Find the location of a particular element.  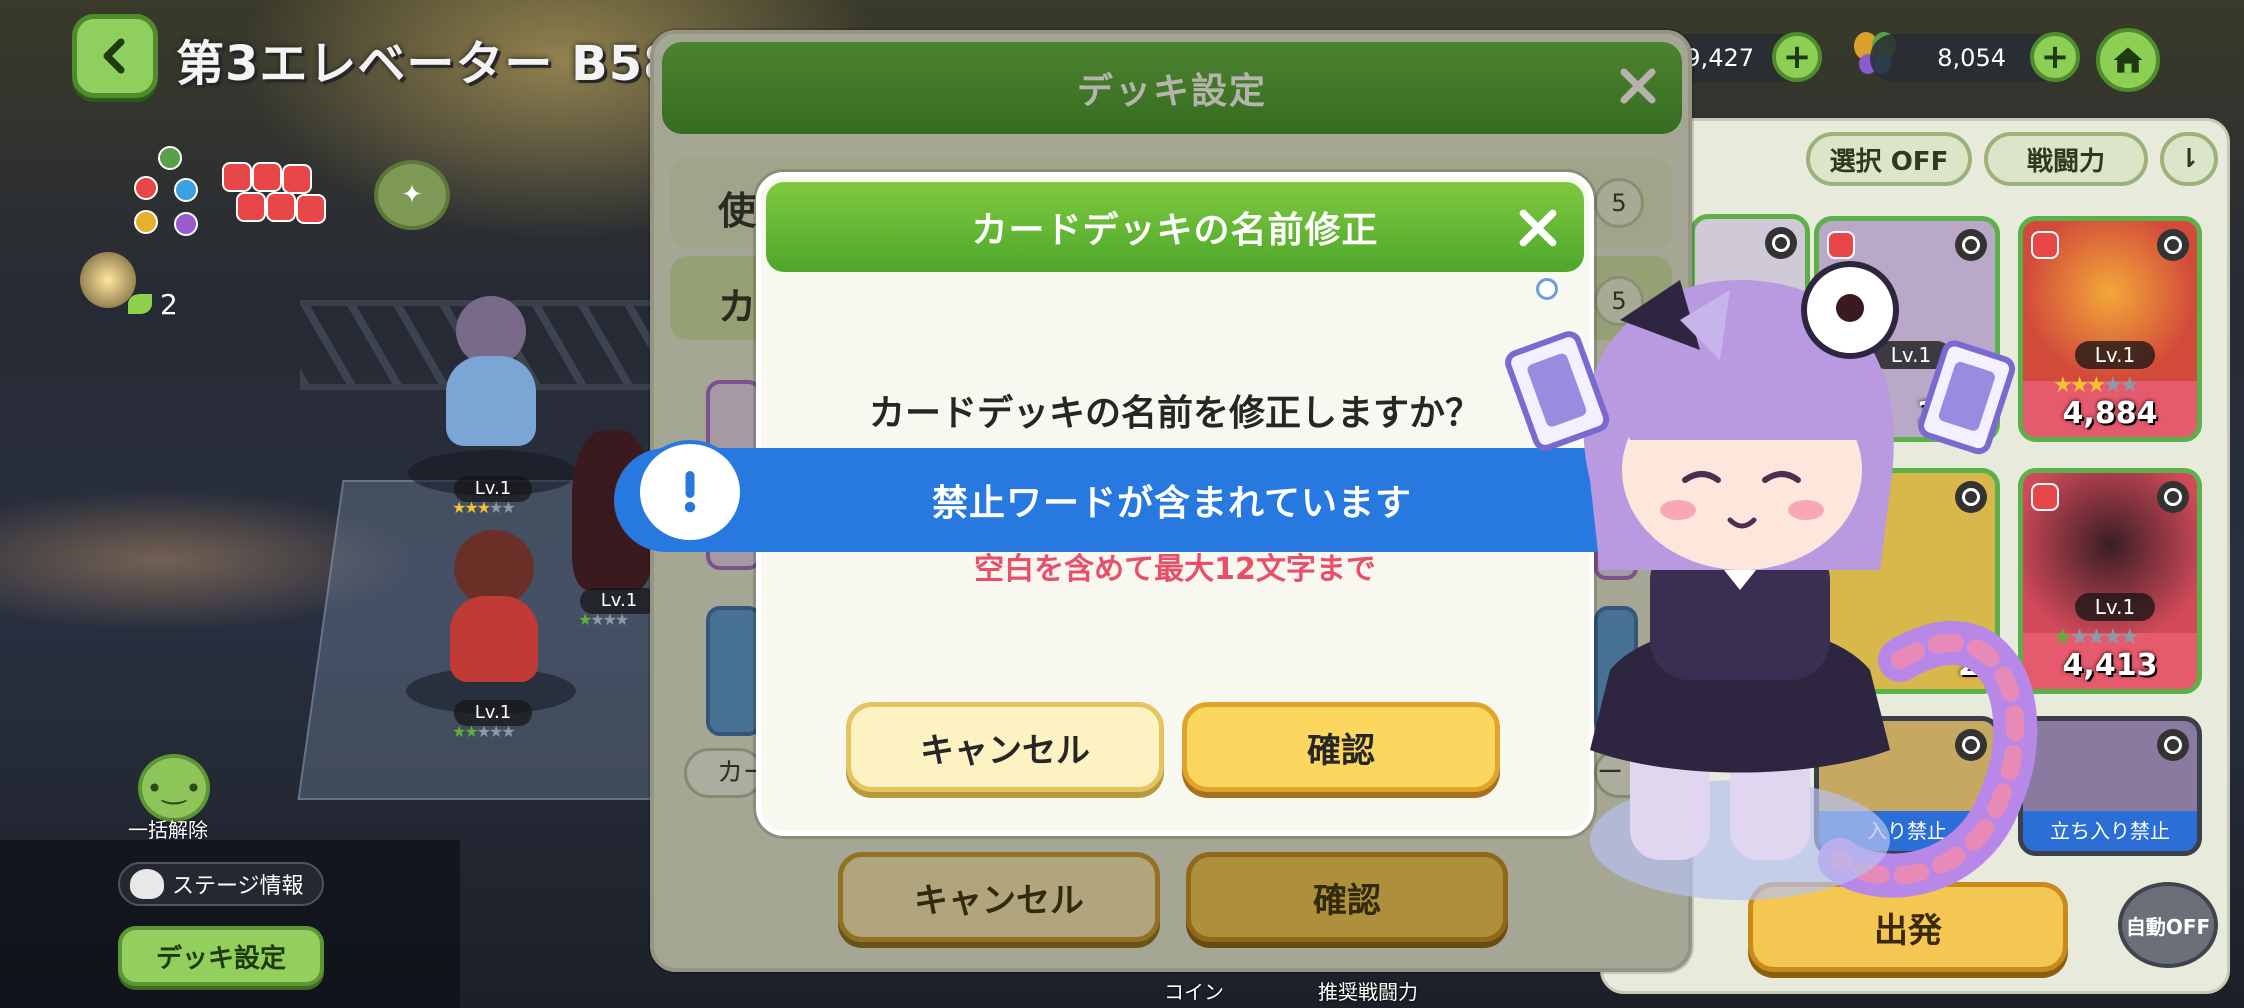

error-toast-message: 禁止ワードが含まれています is located at coordinates (1172, 503).